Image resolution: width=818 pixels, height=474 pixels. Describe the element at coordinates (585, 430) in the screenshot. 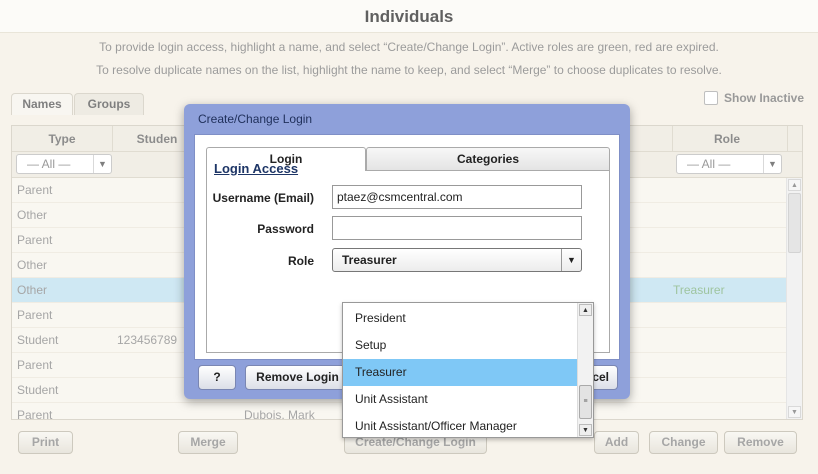

I see `scroll-down-icon: ▼` at that location.